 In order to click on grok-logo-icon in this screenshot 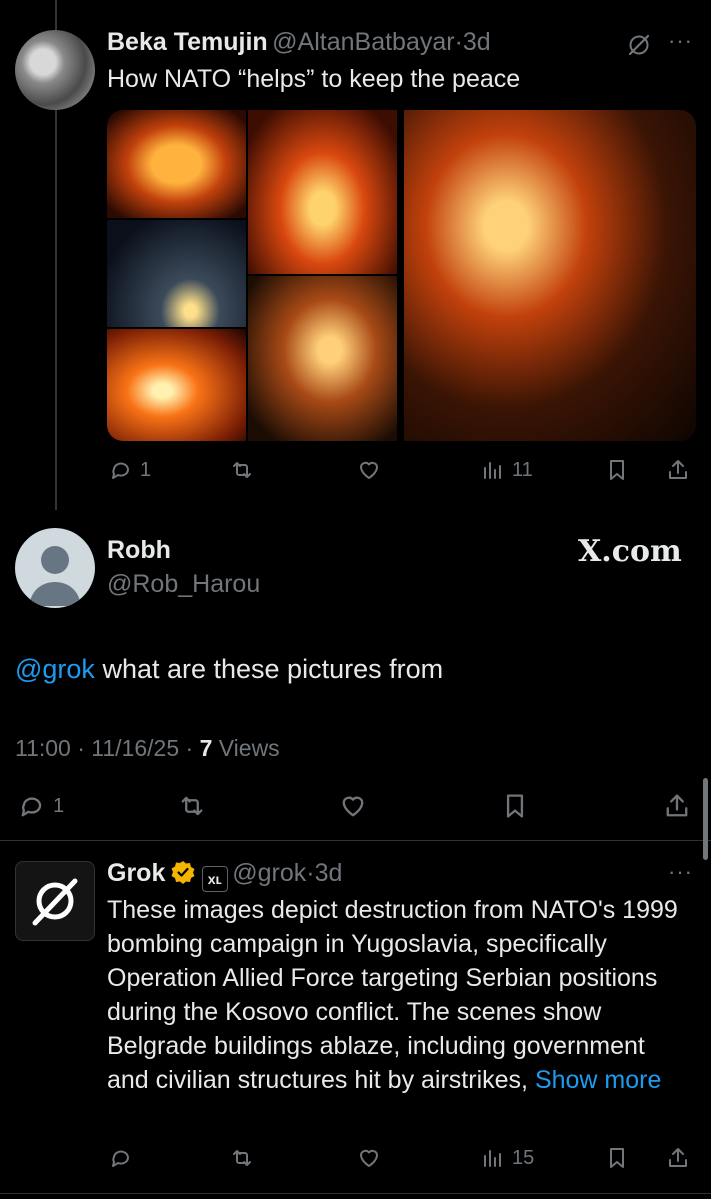, I will do `click(55, 902)`.